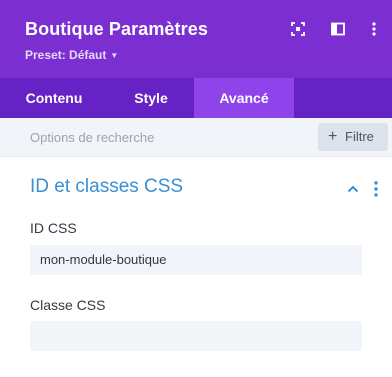 The width and height of the screenshot is (392, 377). I want to click on tab-bar: Contenu Style Avancé, so click(196, 98).